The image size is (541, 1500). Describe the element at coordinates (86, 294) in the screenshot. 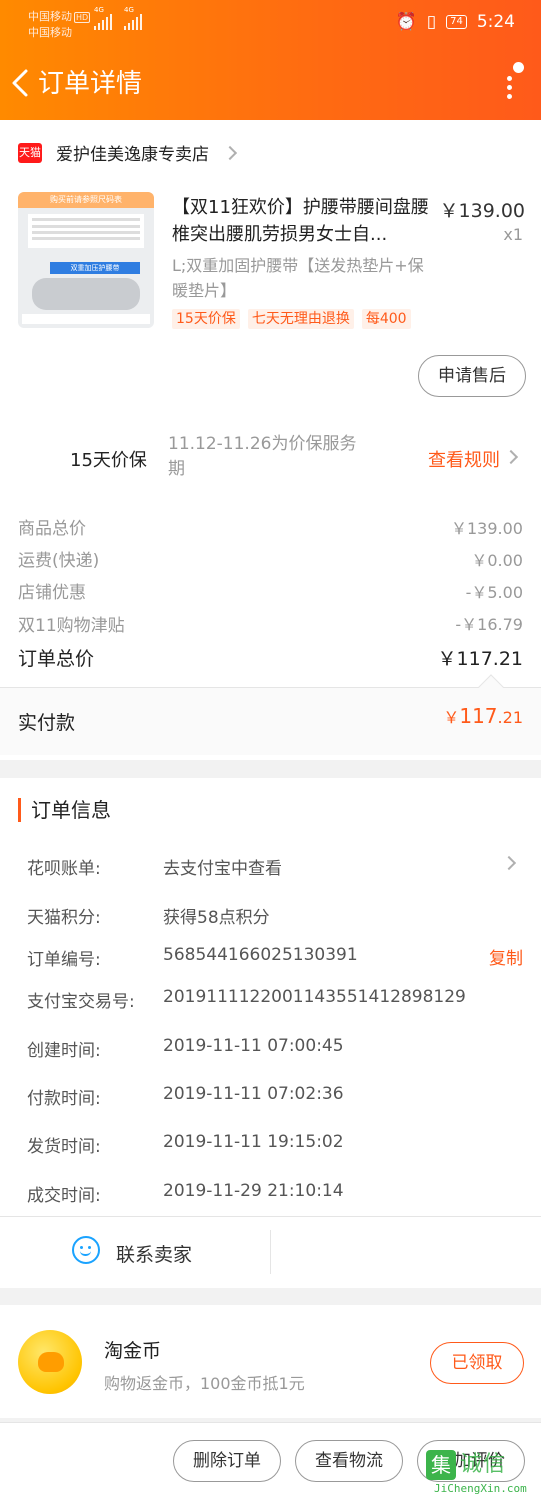

I see `belt-graphic` at that location.